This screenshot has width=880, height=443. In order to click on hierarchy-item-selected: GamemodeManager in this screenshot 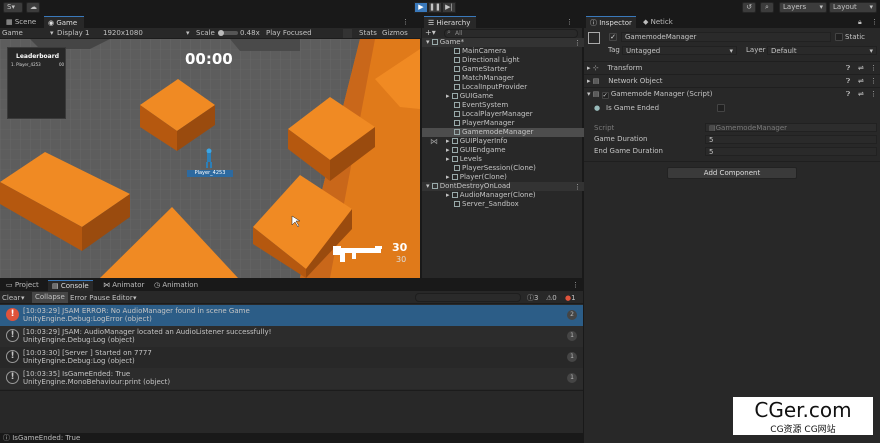, I will do `click(503, 132)`.